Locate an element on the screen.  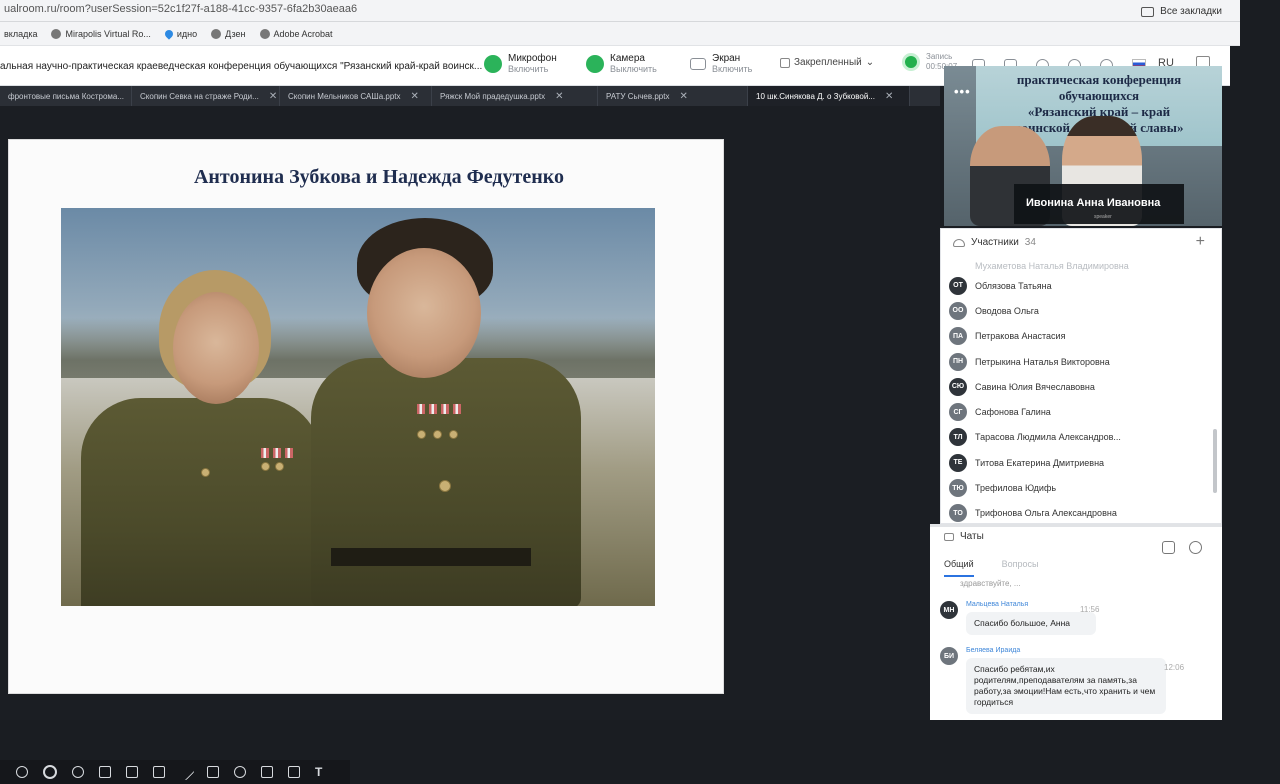
participant-row: ПН Петрыкина Наталья Викторовна is located at coordinates (1076, 361).